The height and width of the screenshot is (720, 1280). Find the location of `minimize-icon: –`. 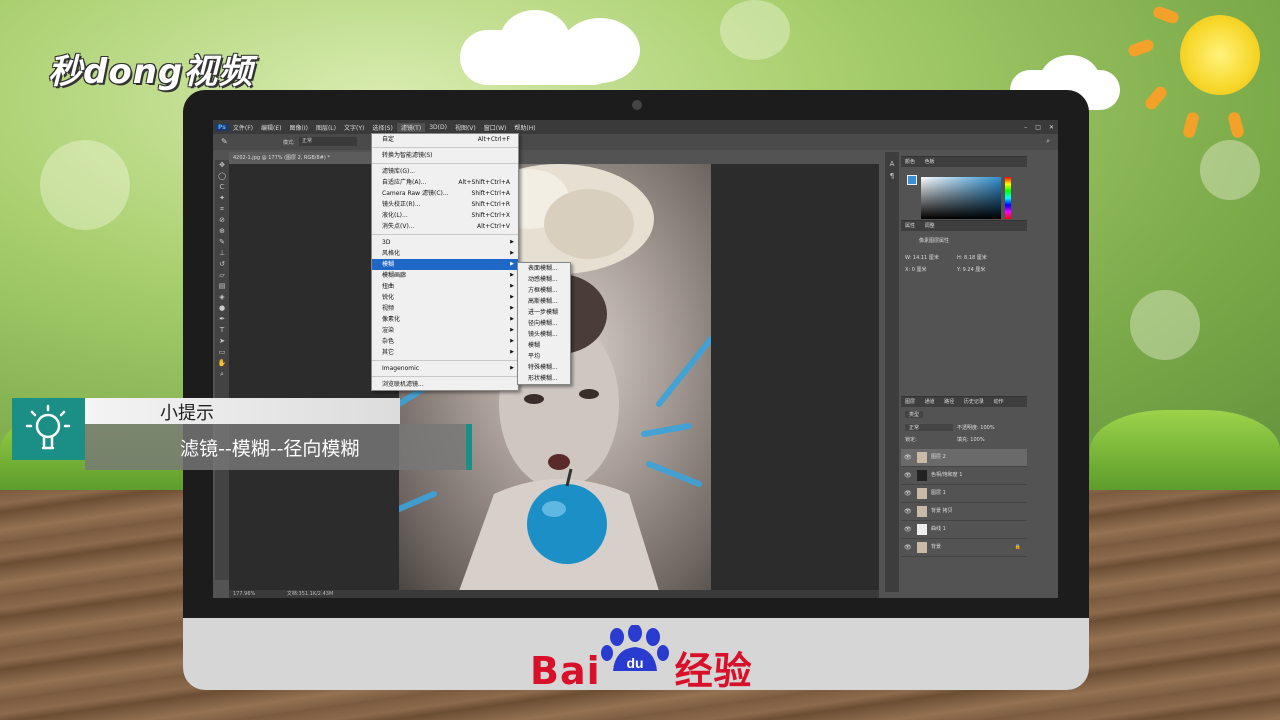

minimize-icon: – is located at coordinates (1025, 127).